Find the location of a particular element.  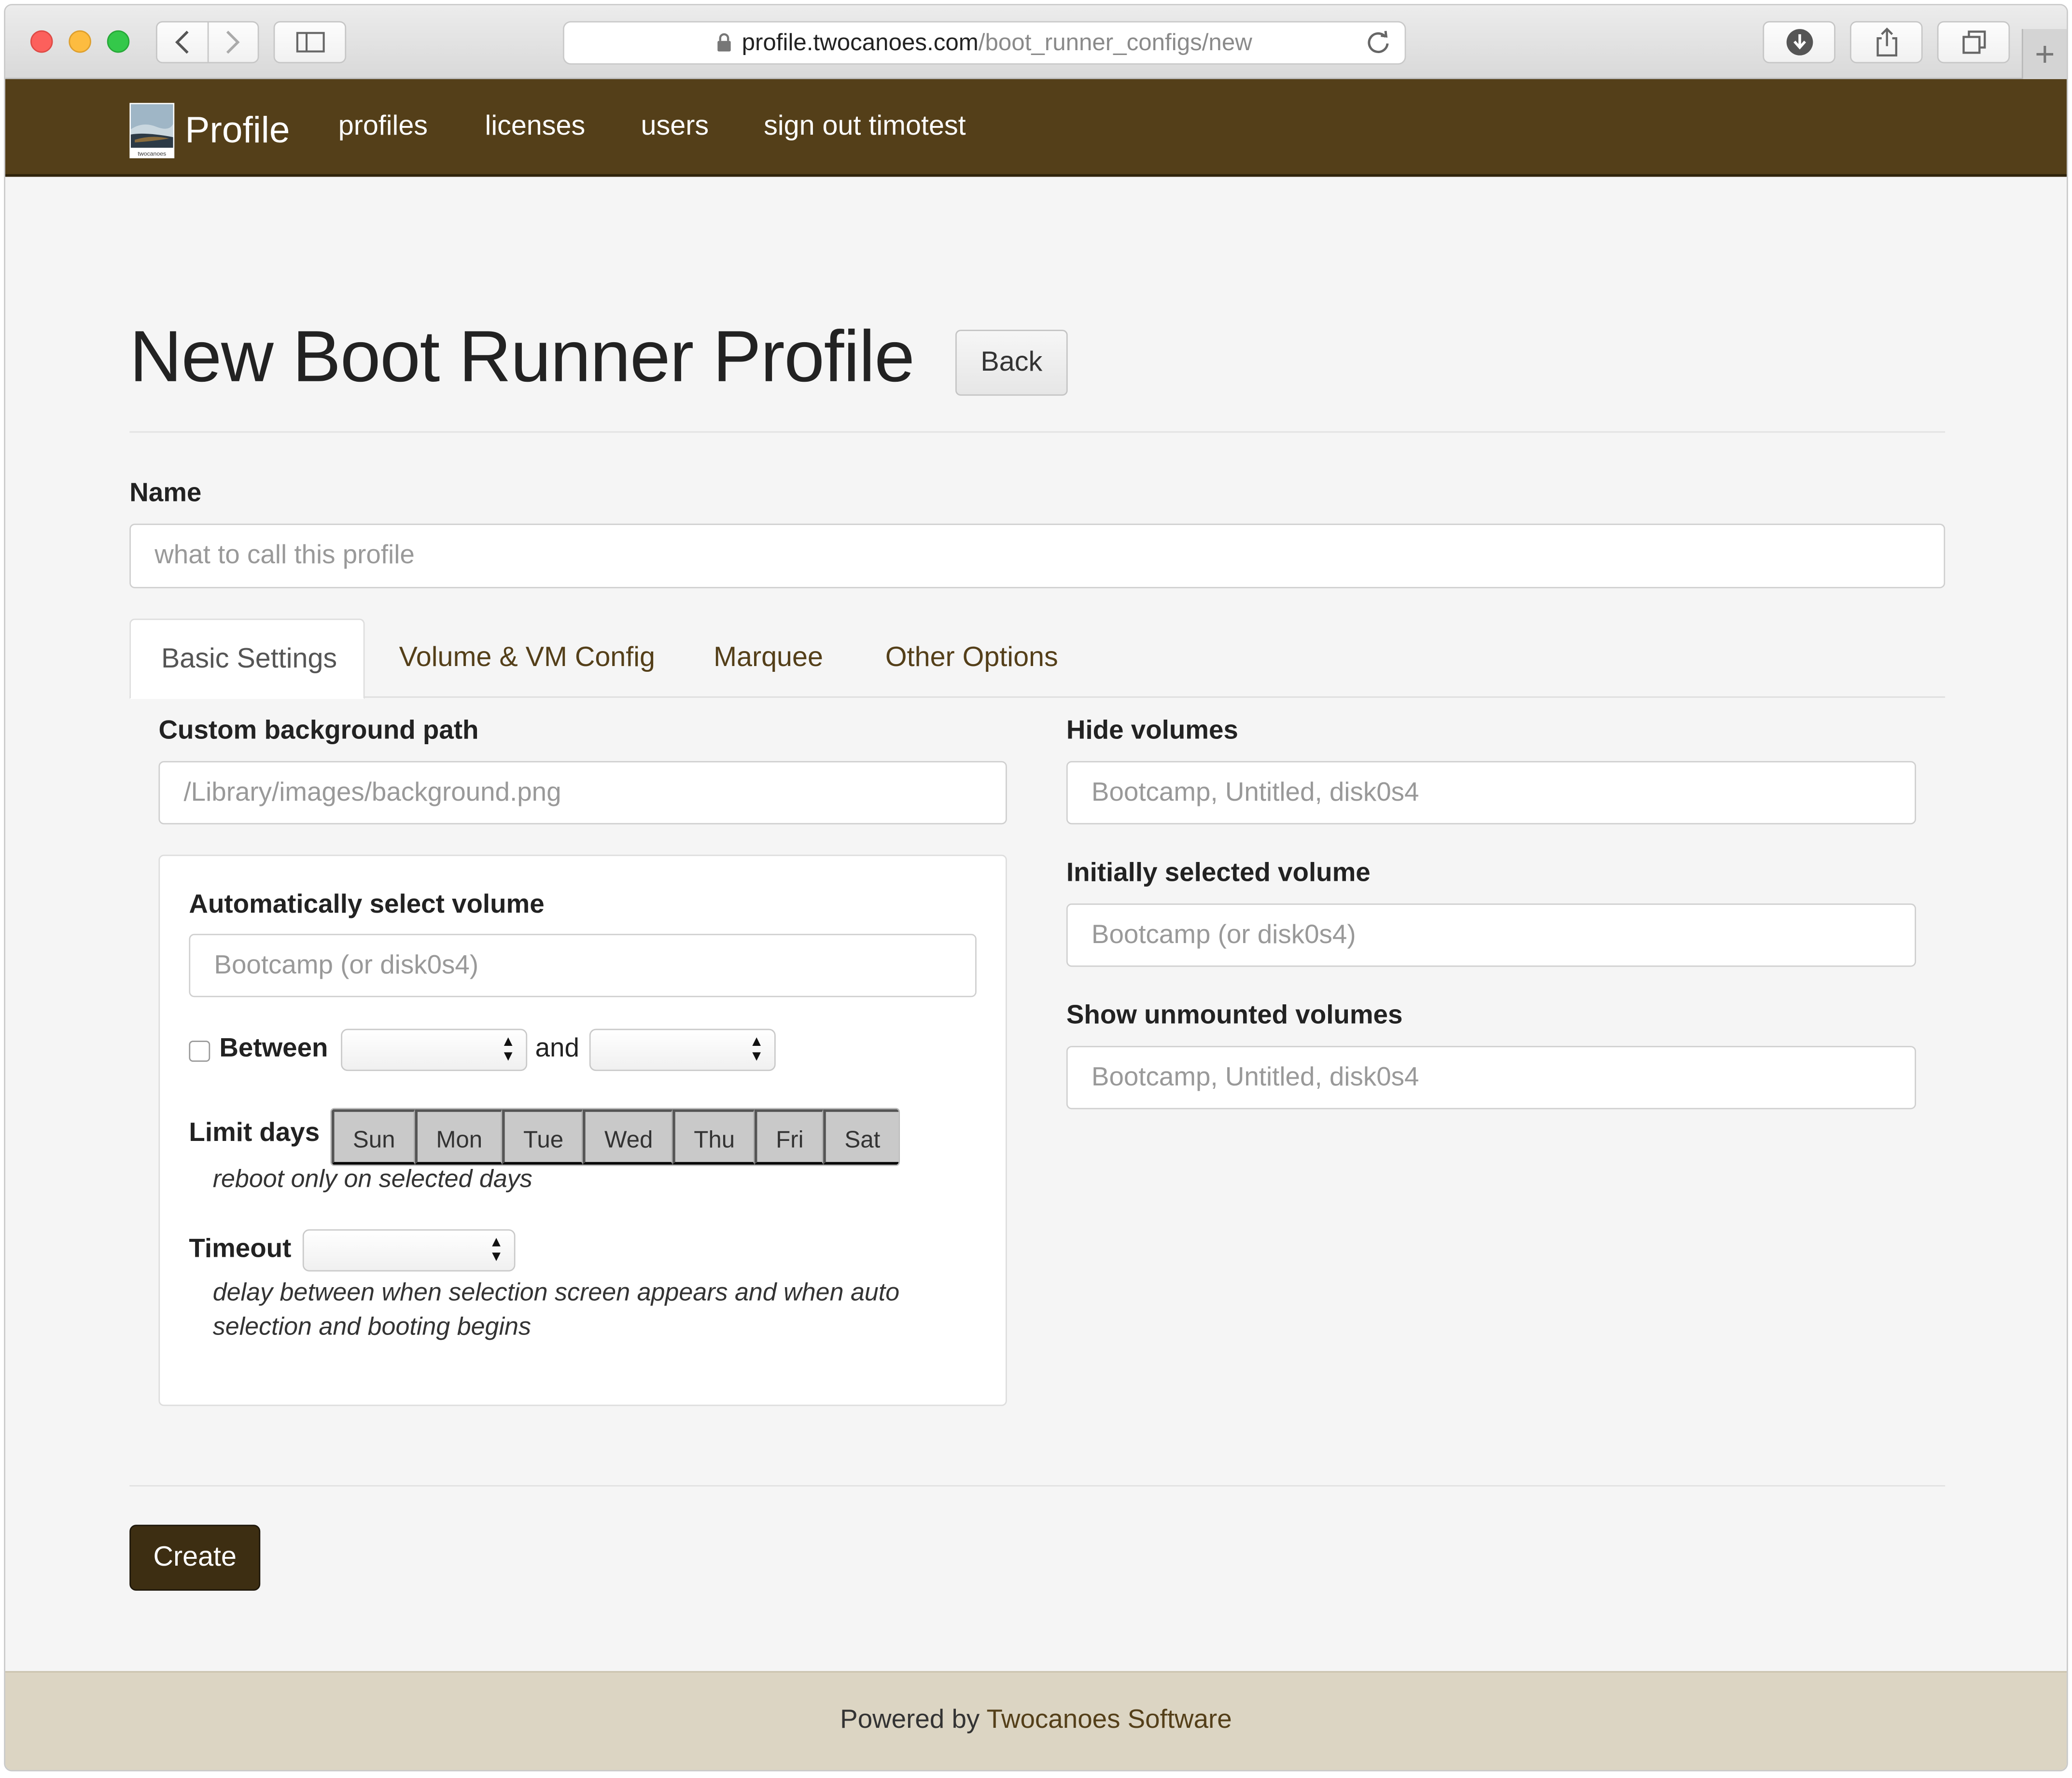

tabs-overview-button is located at coordinates (1974, 42).